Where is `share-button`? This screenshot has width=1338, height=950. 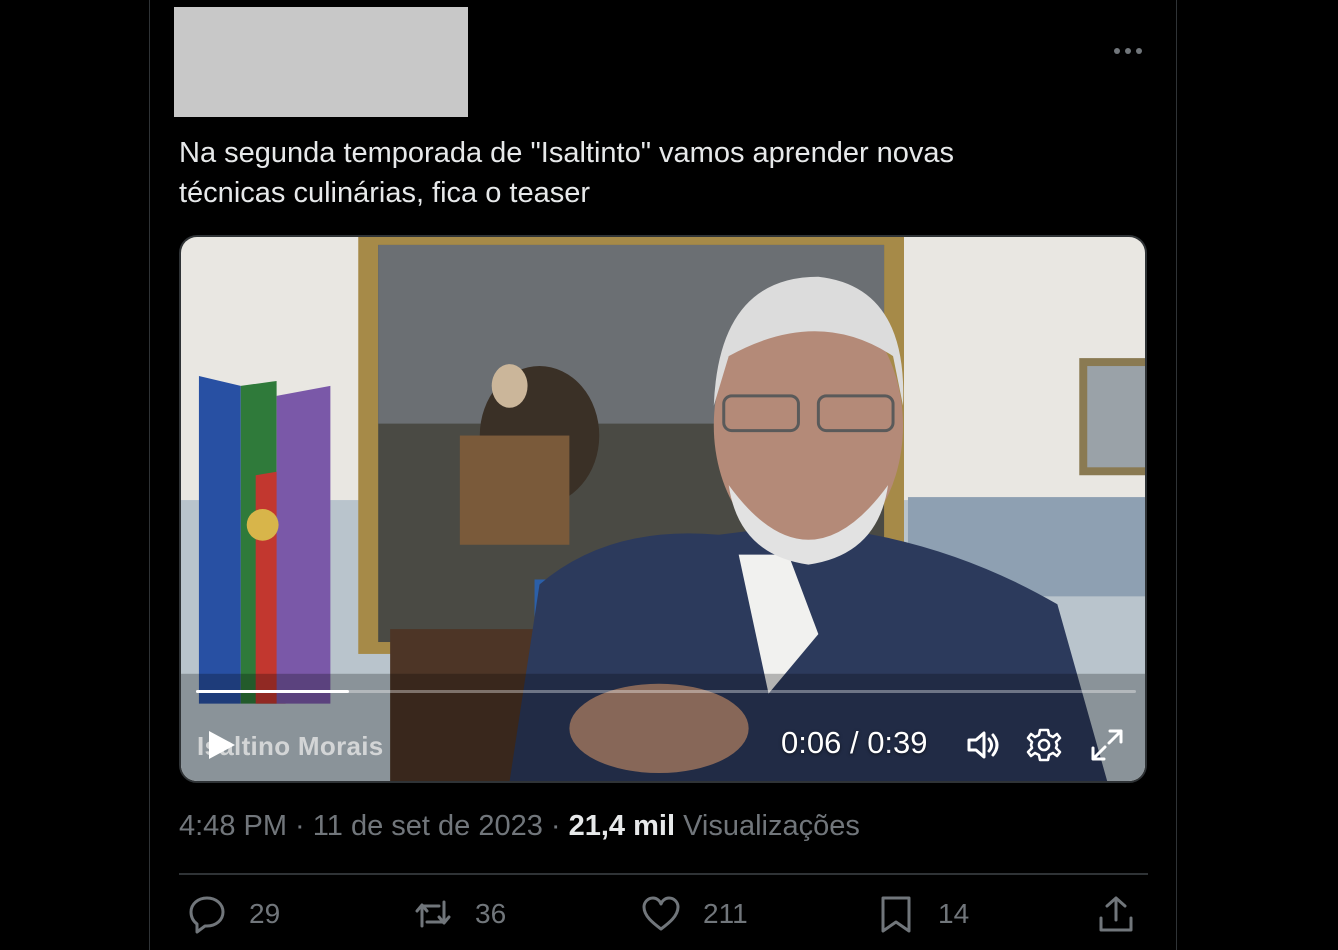 share-button is located at coordinates (1127, 914).